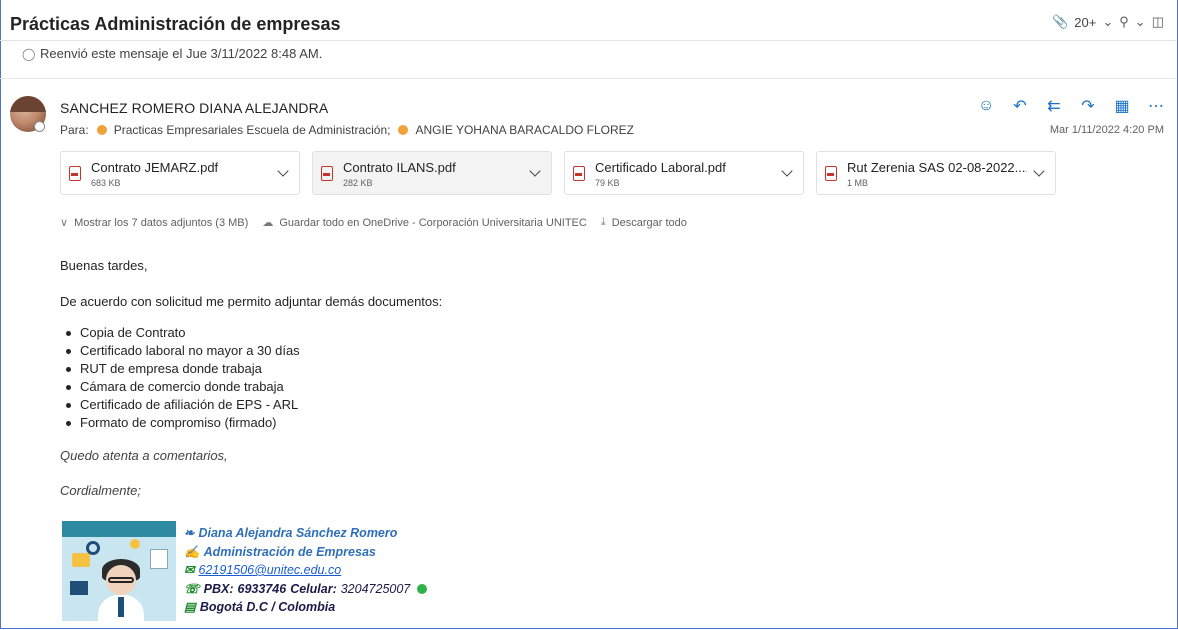  I want to click on attachment-name: Contrato ILANS.pdf, so click(399, 167).